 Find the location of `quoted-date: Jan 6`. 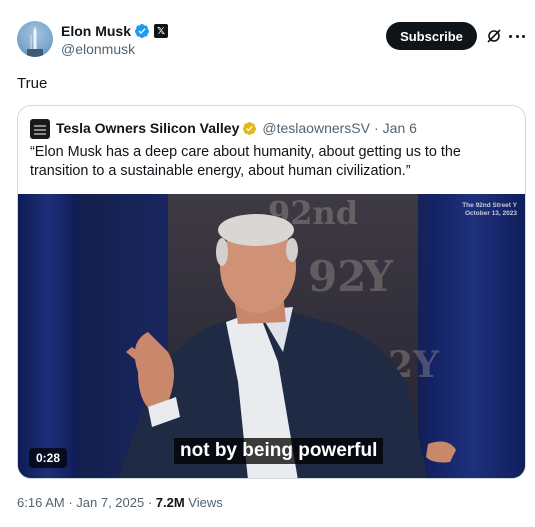

quoted-date: Jan 6 is located at coordinates (400, 128).